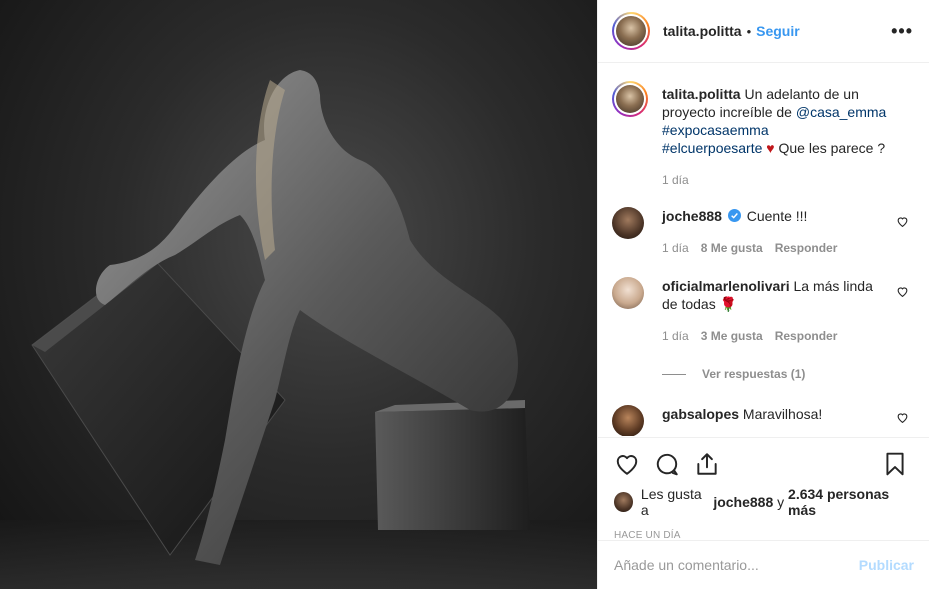 Image resolution: width=929 pixels, height=589 pixels. Describe the element at coordinates (732, 336) in the screenshot. I see `comment-likes: 3 Me gusta` at that location.